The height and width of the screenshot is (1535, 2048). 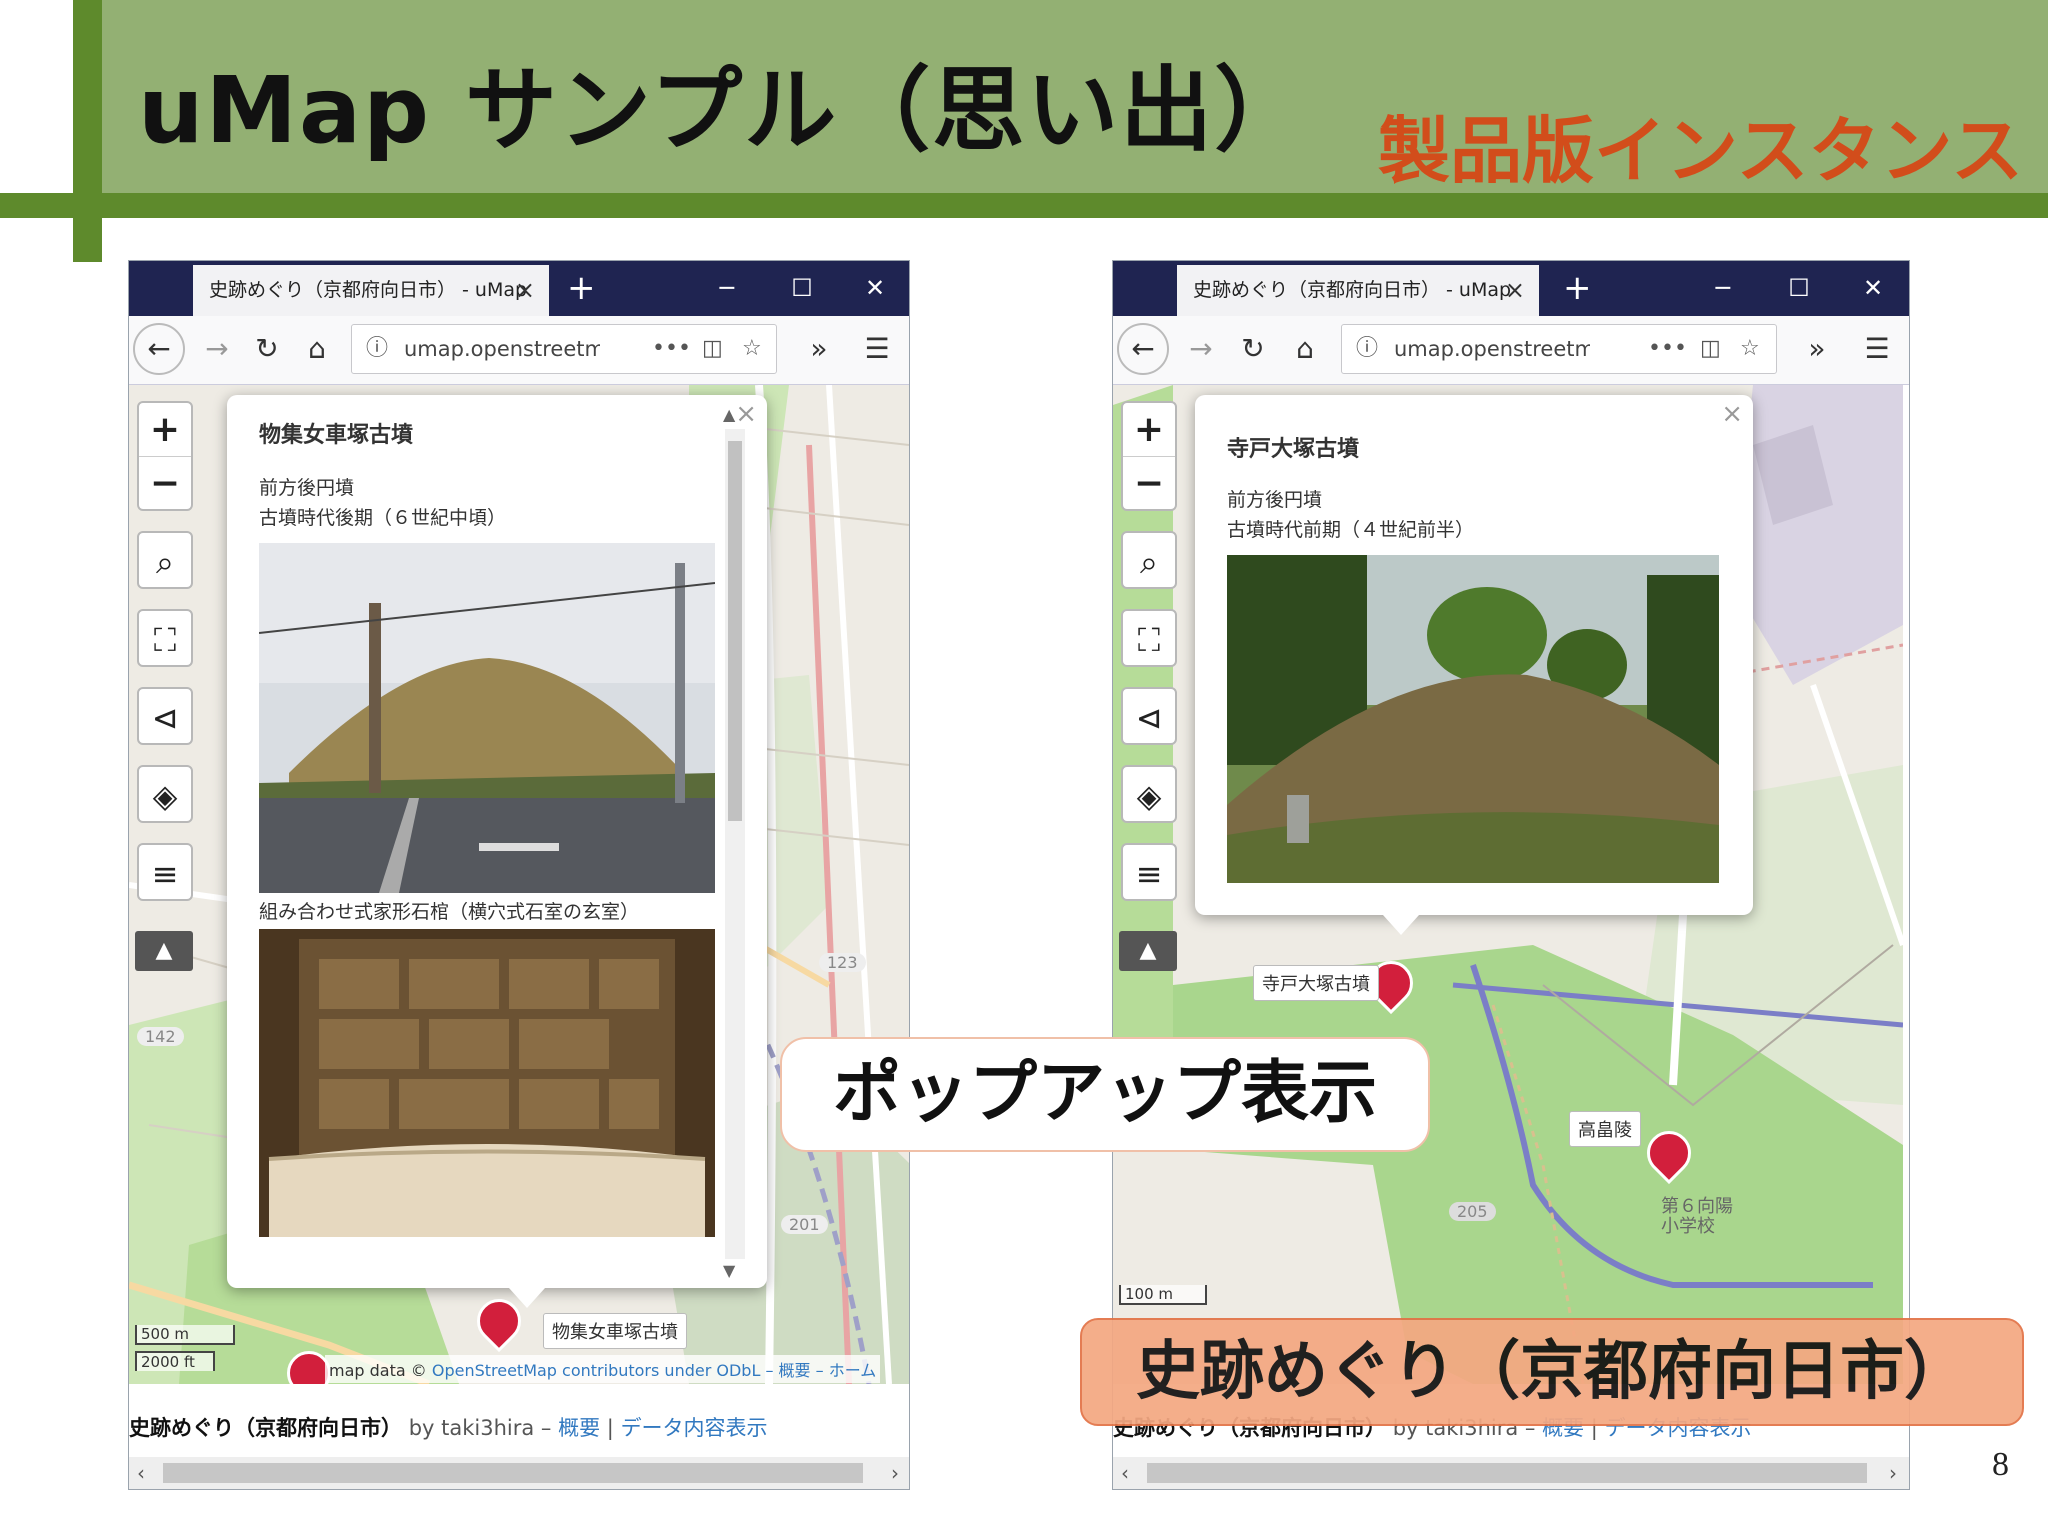 What do you see at coordinates (1275, 500) in the screenshot?
I see `popup-description-1: 前方後円墳` at bounding box center [1275, 500].